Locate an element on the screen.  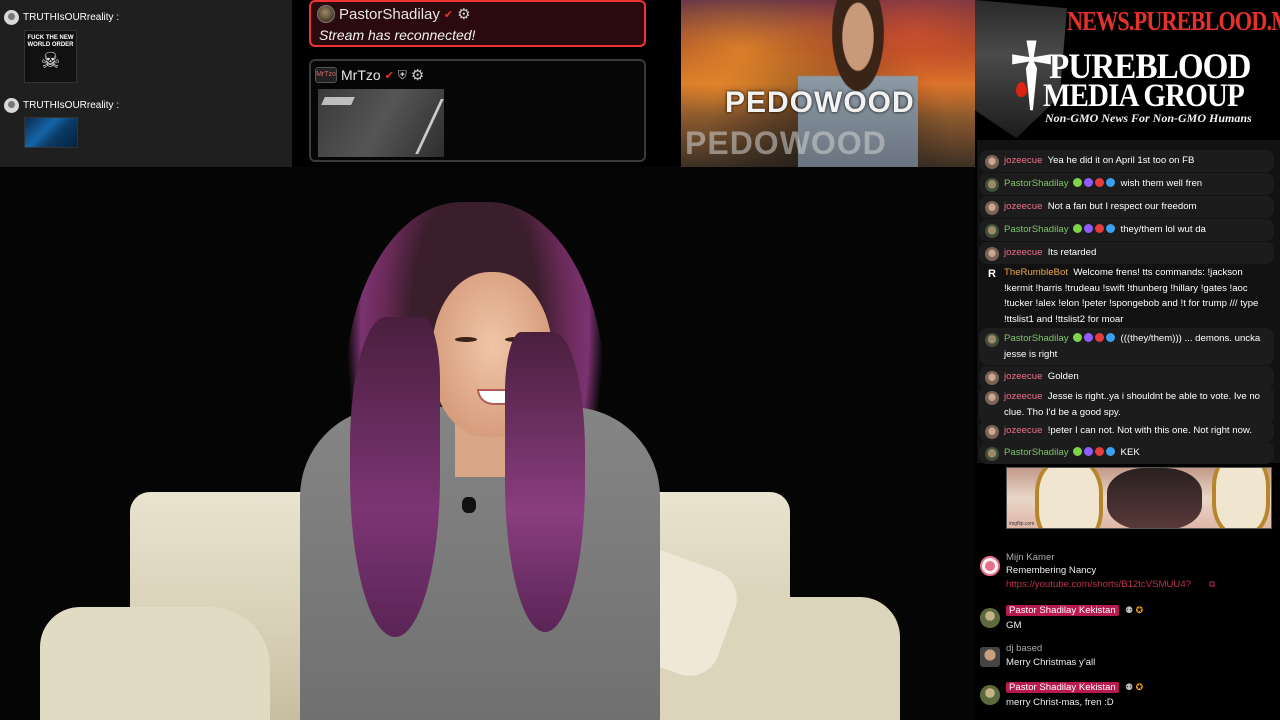
shared-image is located at coordinates (51, 132).